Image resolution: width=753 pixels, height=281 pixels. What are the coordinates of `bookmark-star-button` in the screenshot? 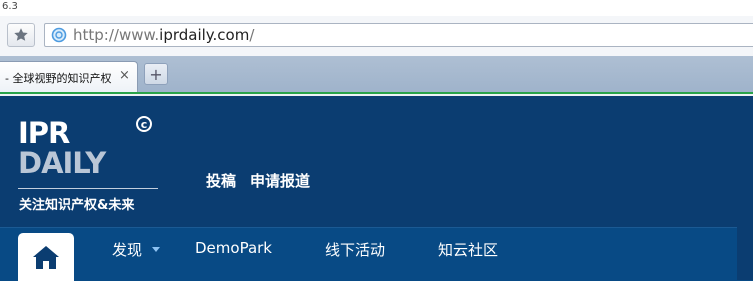 It's located at (21, 35).